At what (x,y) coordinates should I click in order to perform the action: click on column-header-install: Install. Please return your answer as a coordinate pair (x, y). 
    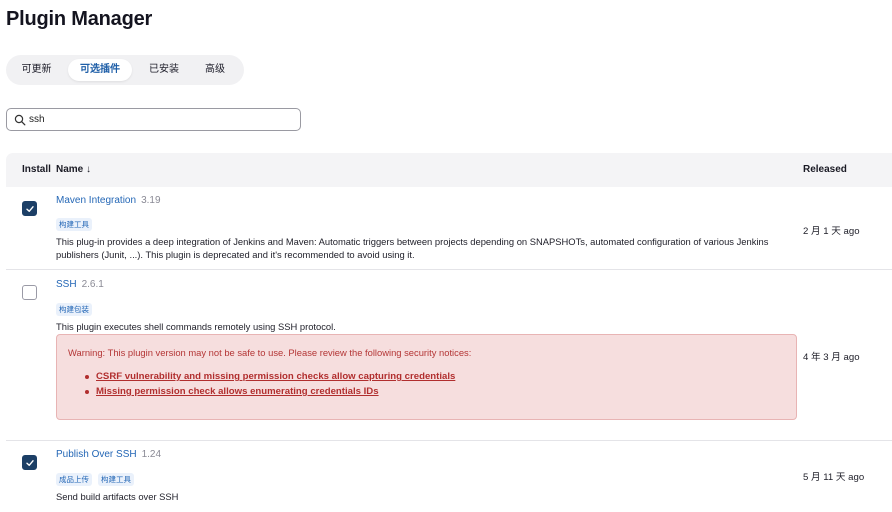
    Looking at the image, I should click on (36, 169).